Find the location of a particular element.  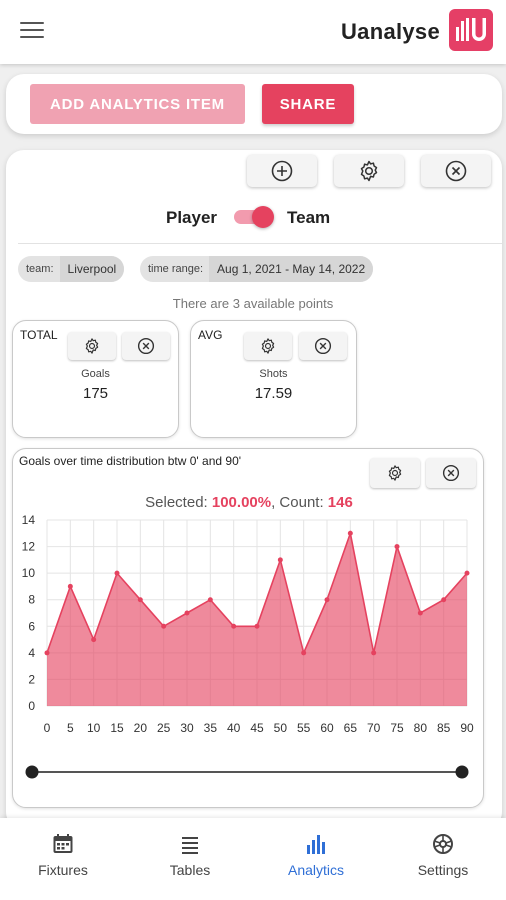

stat-name: Goals is located at coordinates (95, 374).